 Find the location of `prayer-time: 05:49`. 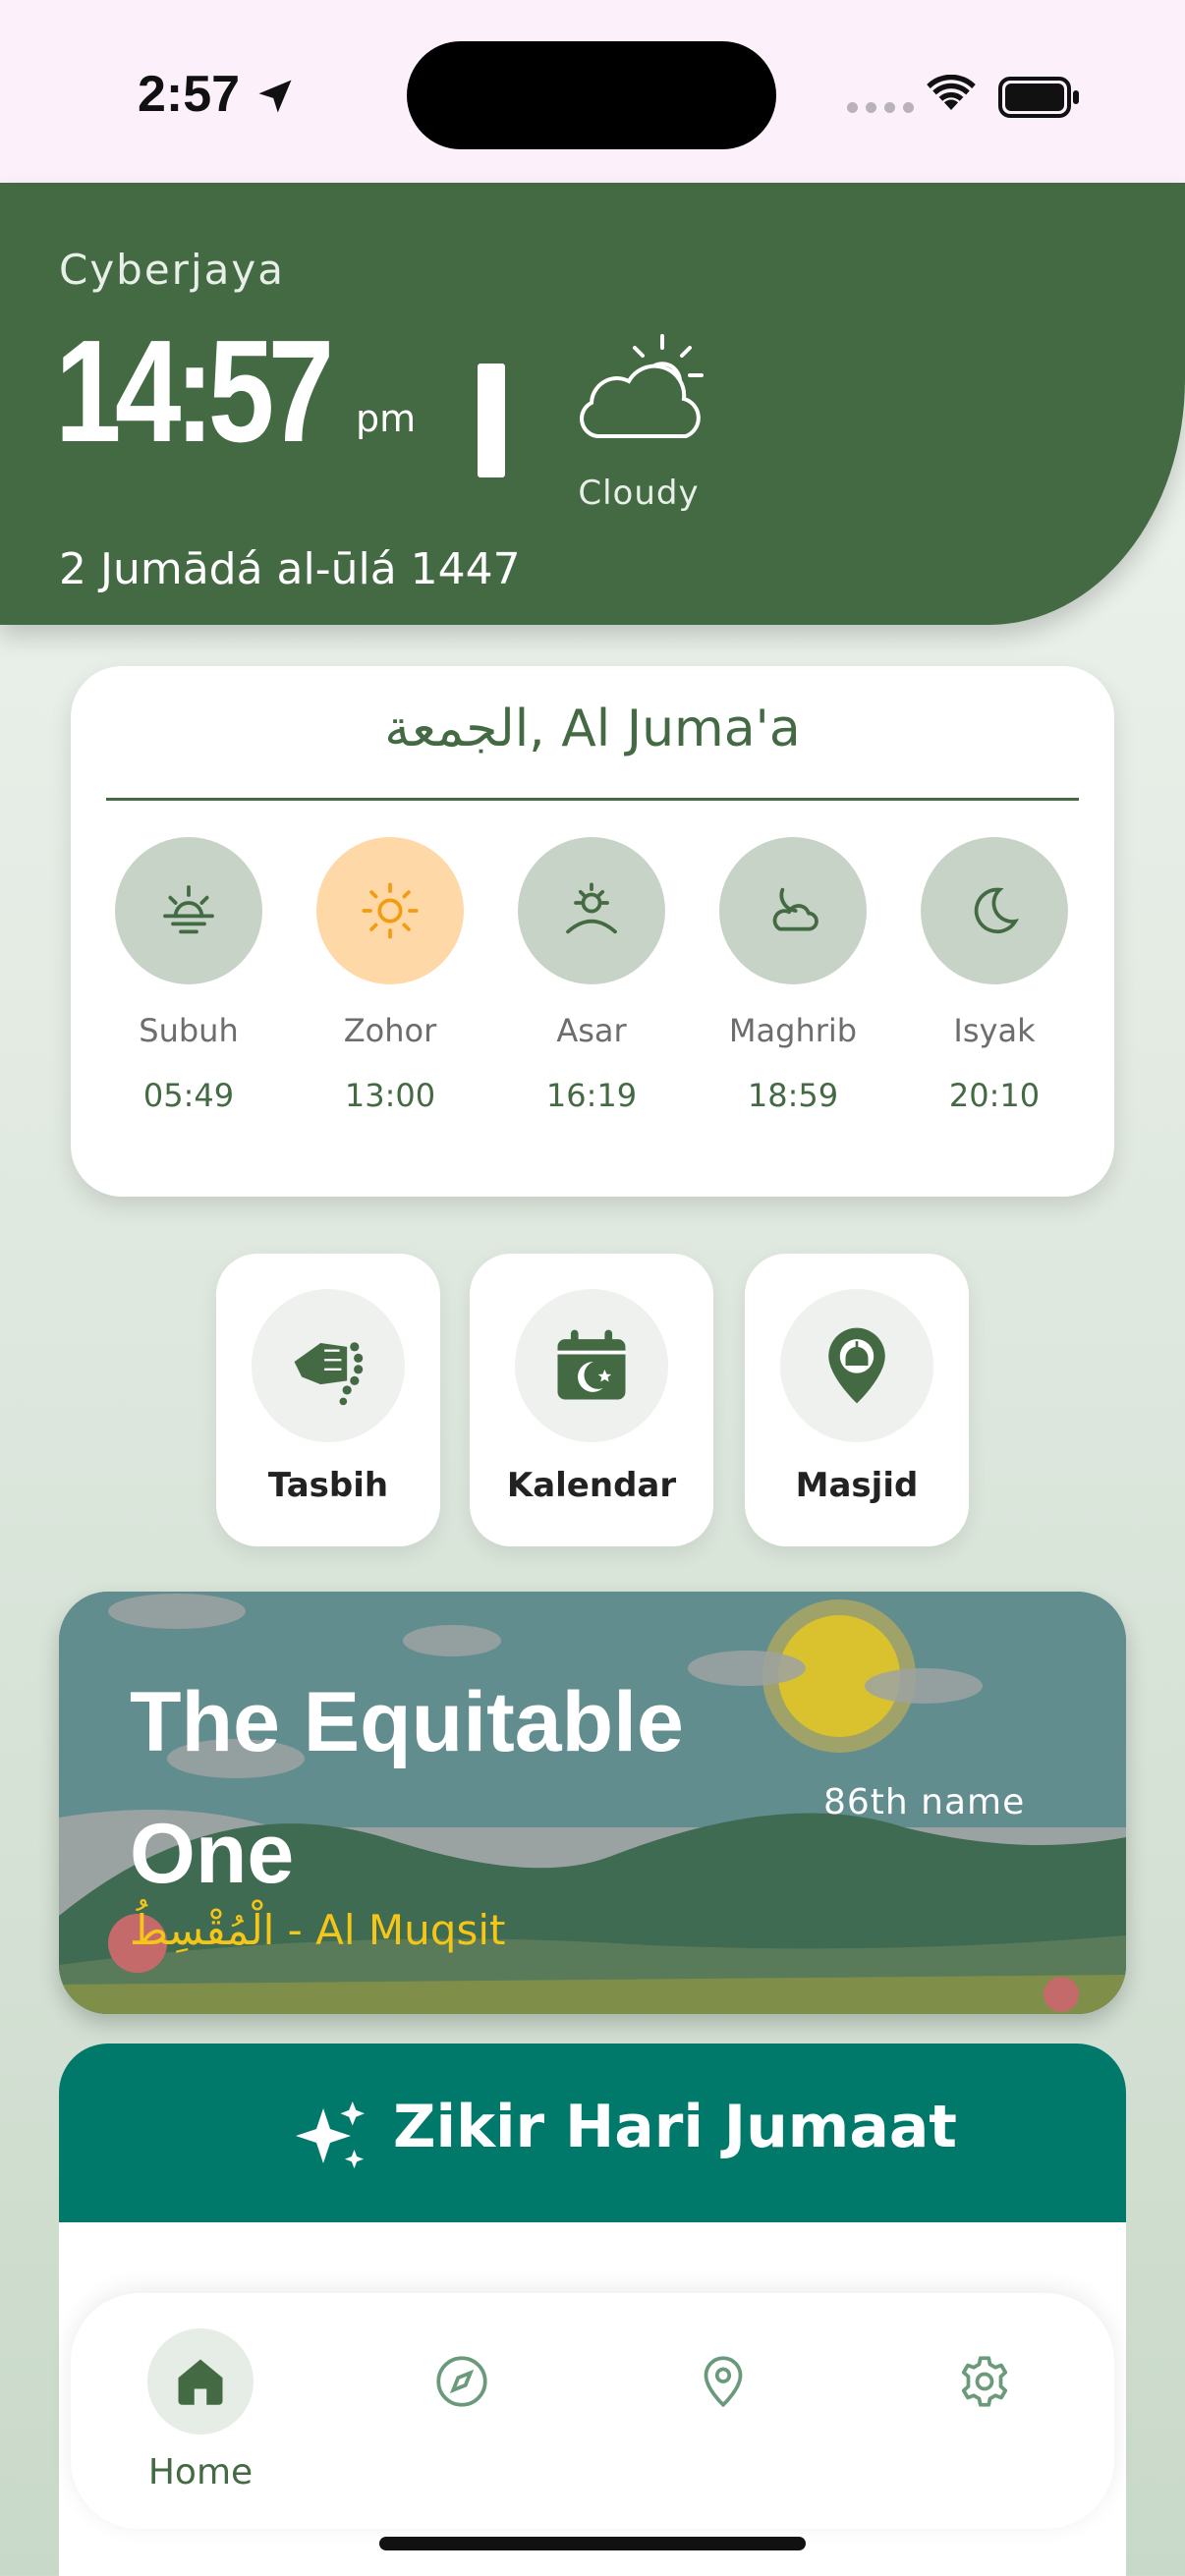

prayer-time: 05:49 is located at coordinates (189, 1095).